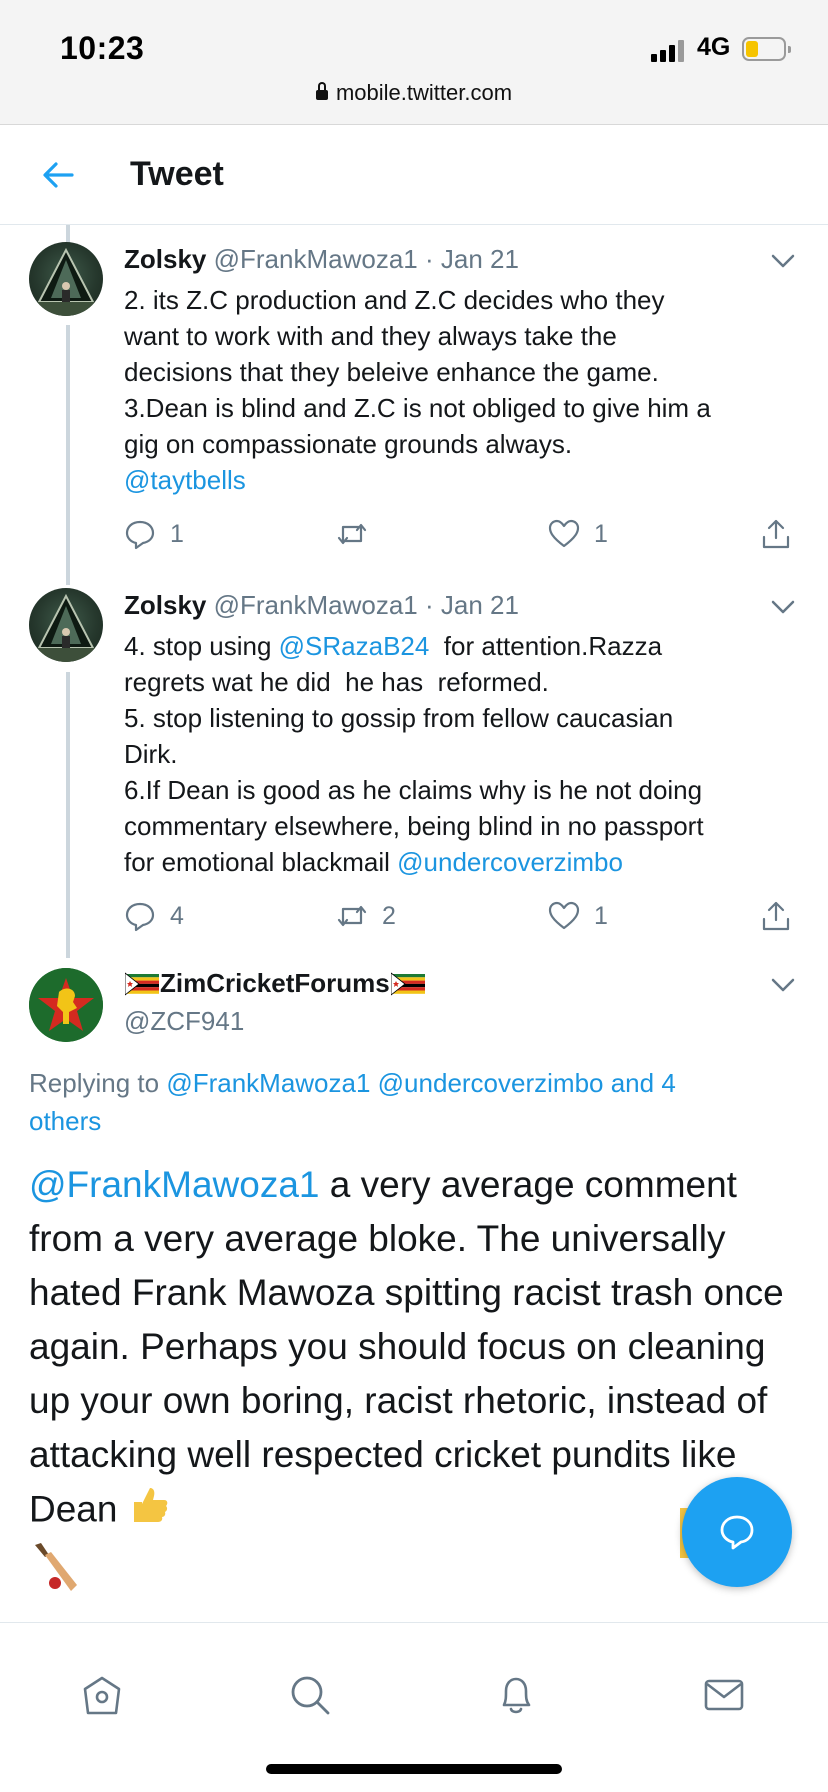 The height and width of the screenshot is (1792, 828). Describe the element at coordinates (766, 49) in the screenshot. I see `battery-icon` at that location.